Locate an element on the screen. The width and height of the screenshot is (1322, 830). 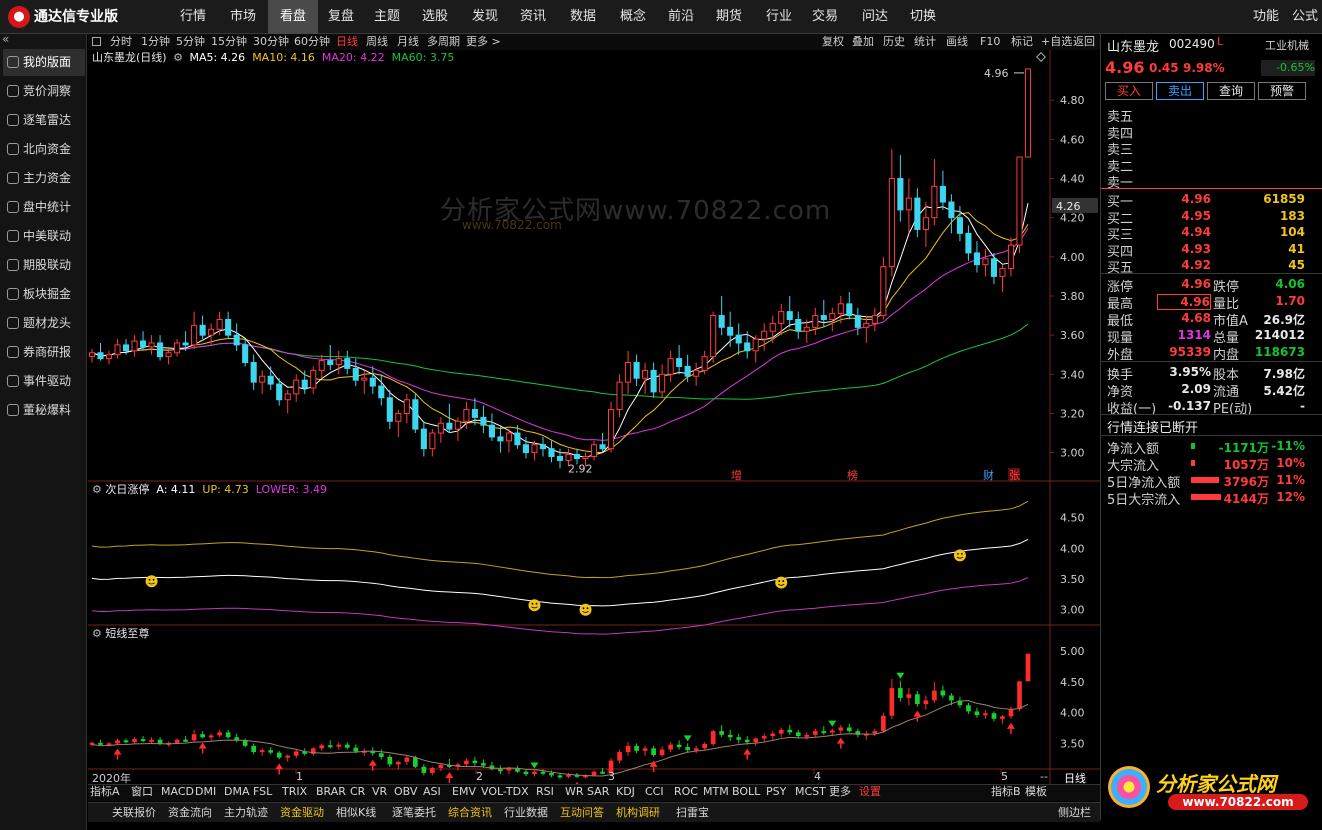
top-menu-item-0: 行情 is located at coordinates (193, 17).